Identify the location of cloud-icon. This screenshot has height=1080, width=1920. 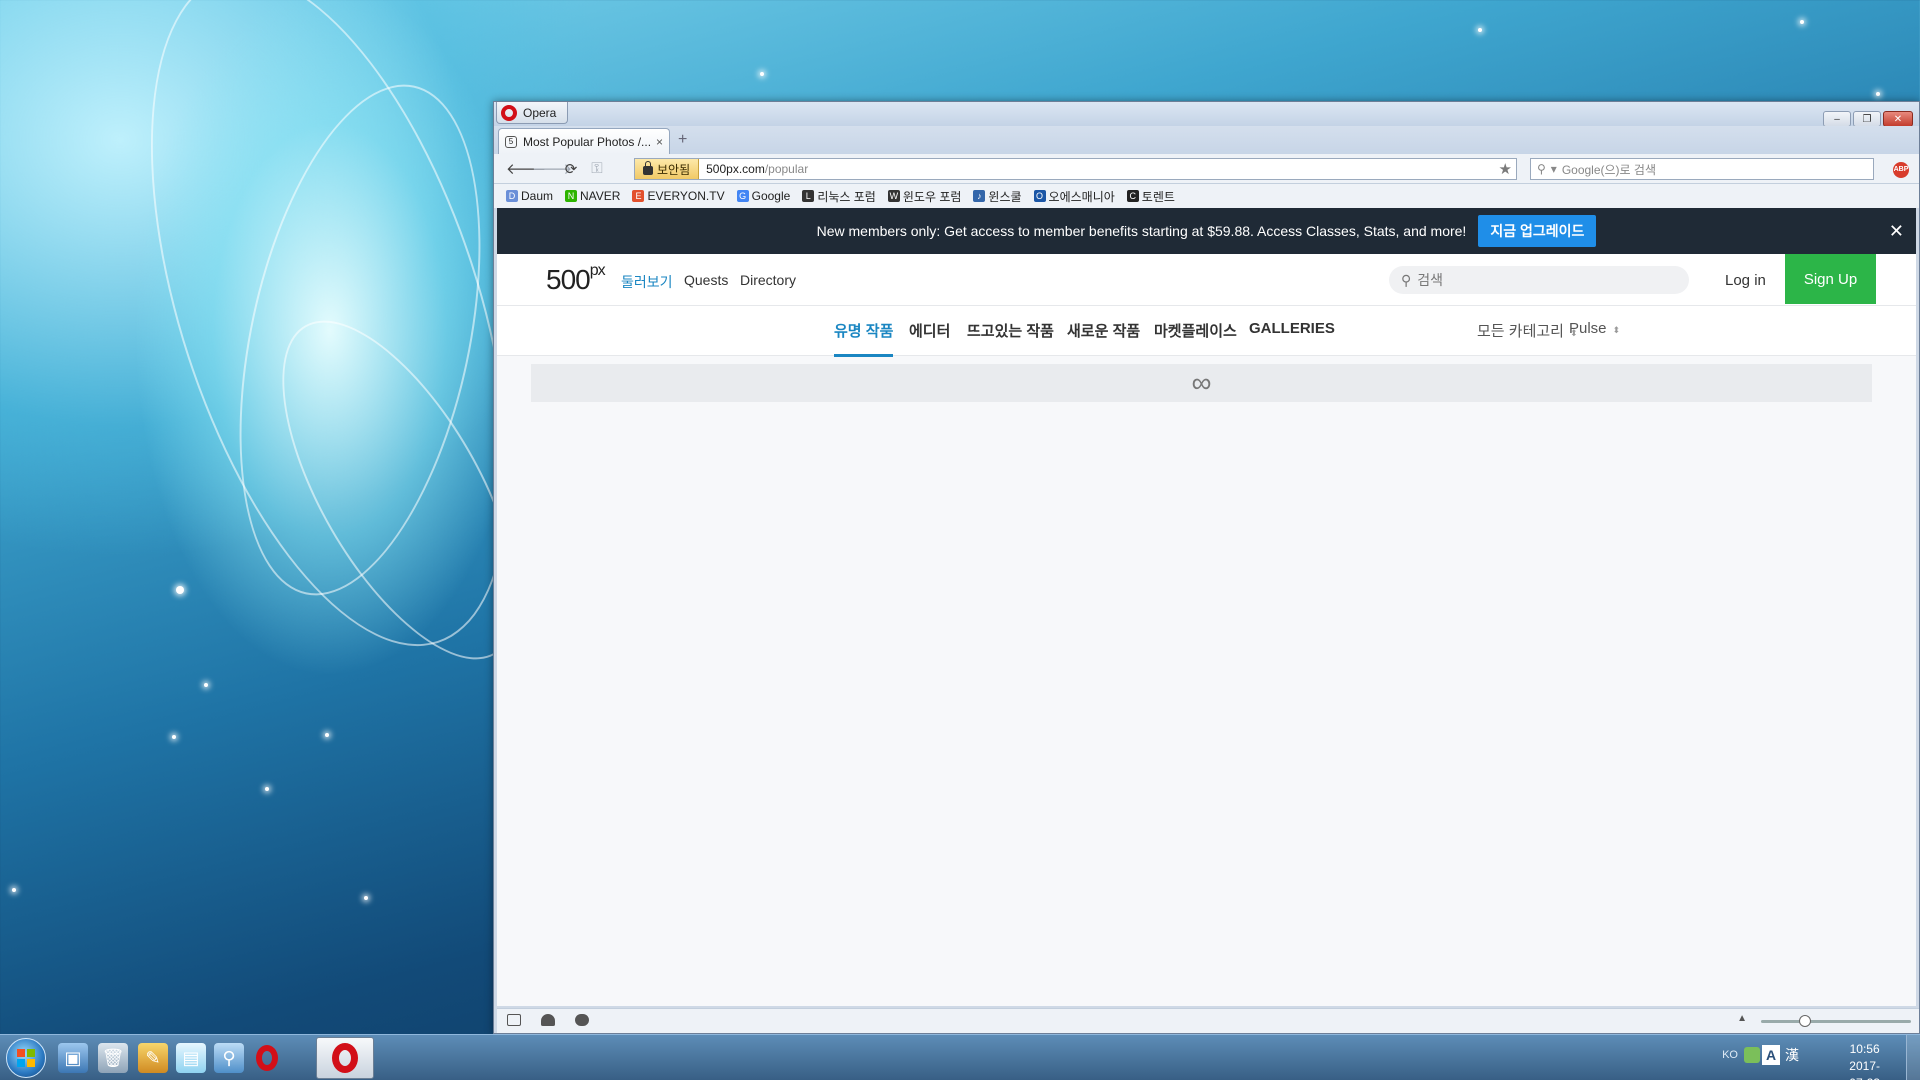
(548, 1020).